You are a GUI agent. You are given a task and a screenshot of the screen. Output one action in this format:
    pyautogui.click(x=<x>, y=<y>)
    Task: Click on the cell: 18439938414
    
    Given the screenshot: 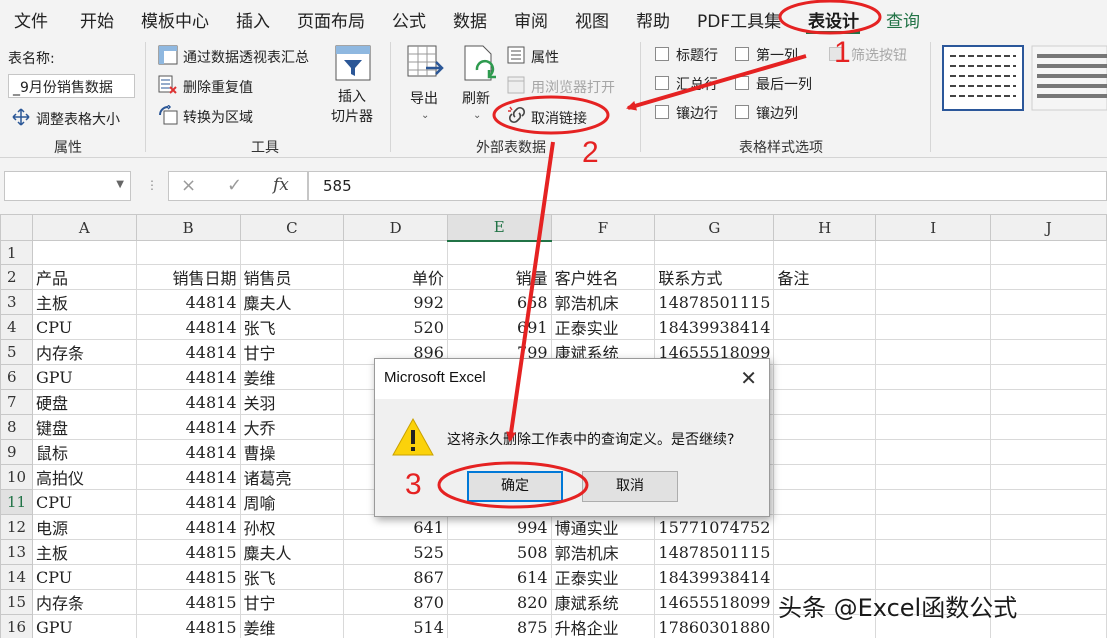 What is the action you would take?
    pyautogui.click(x=714, y=327)
    